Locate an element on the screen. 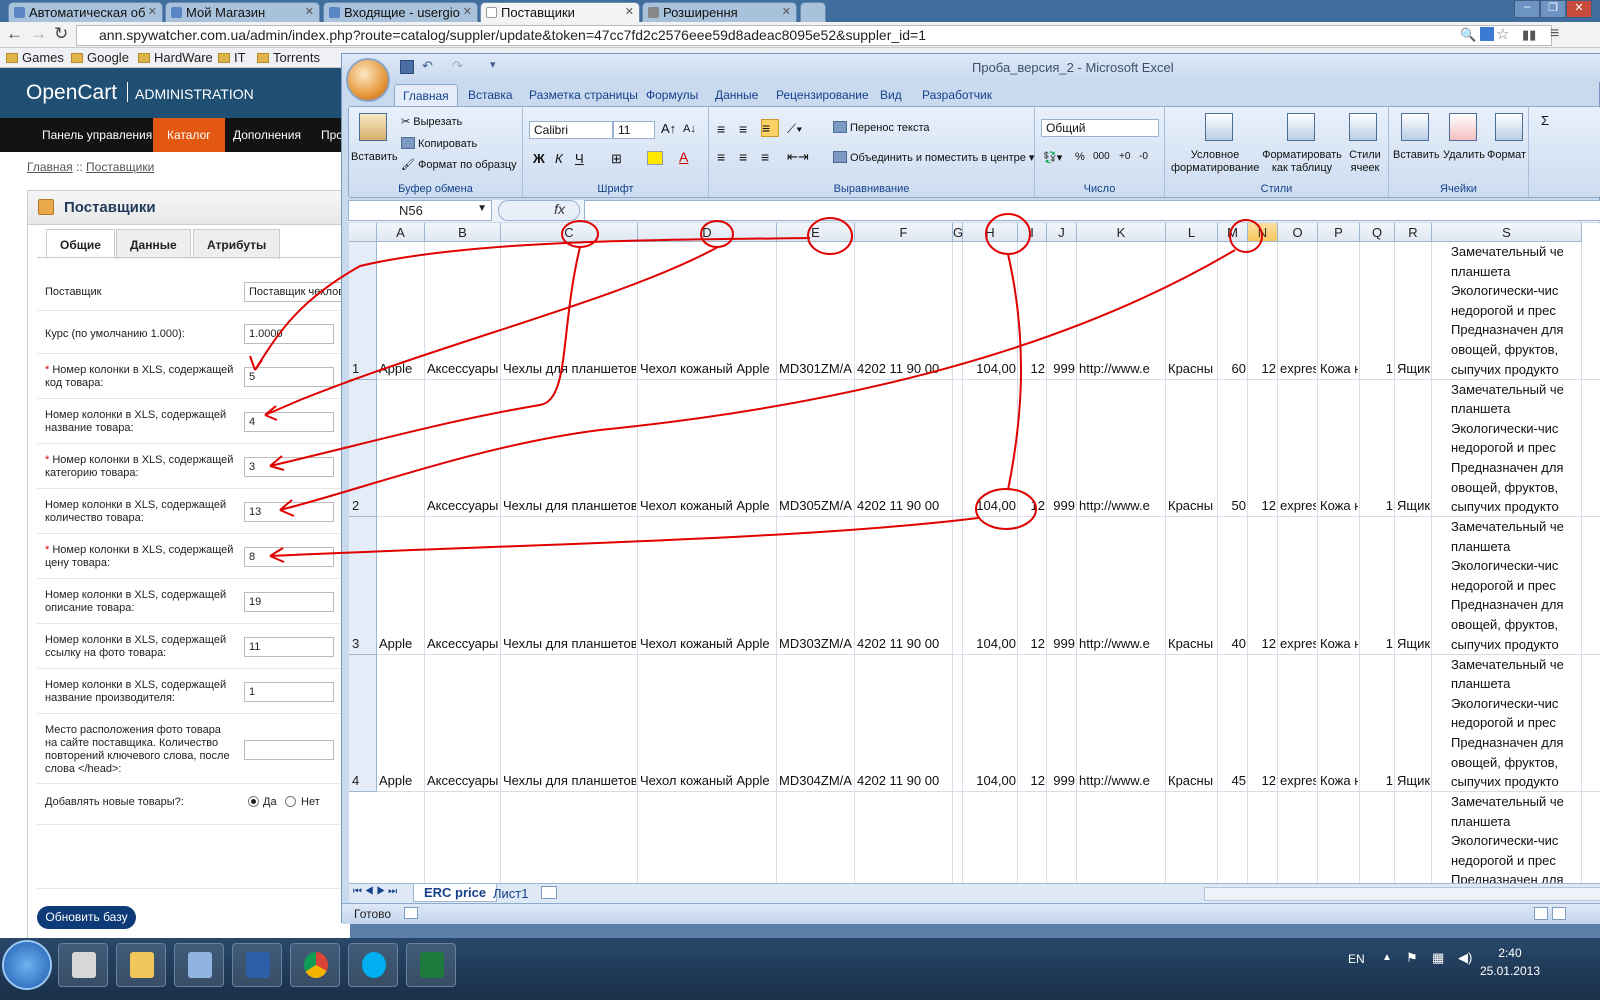  chevron-down-icon: ▼ is located at coordinates (482, 208).